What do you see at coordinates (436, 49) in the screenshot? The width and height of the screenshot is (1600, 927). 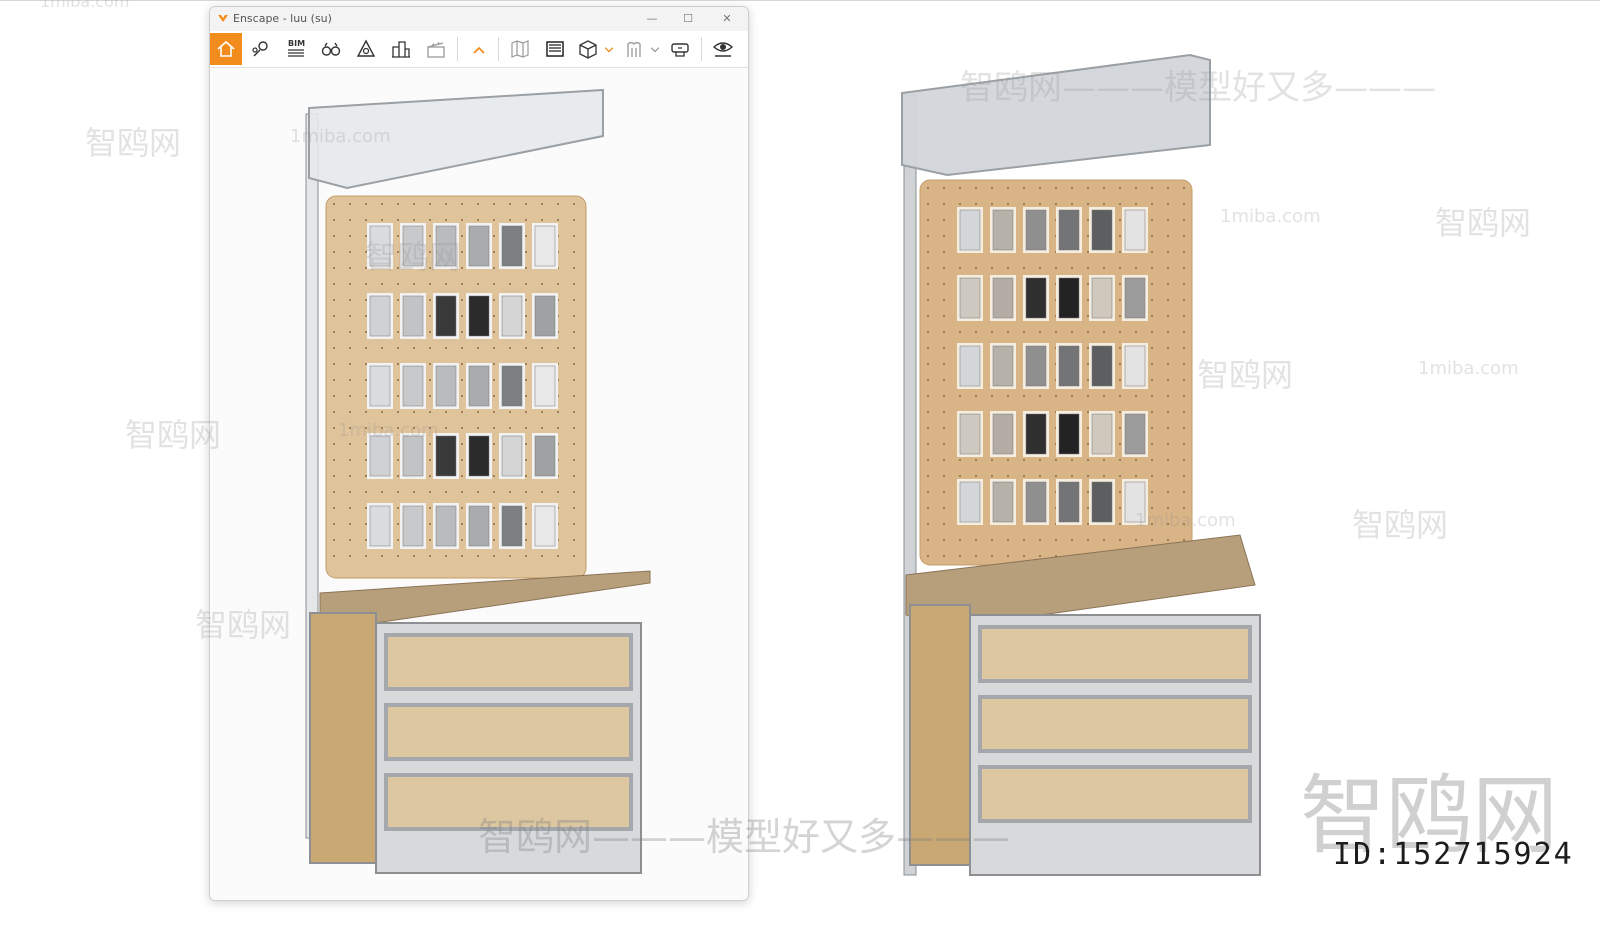 I see `video-editor-button` at bounding box center [436, 49].